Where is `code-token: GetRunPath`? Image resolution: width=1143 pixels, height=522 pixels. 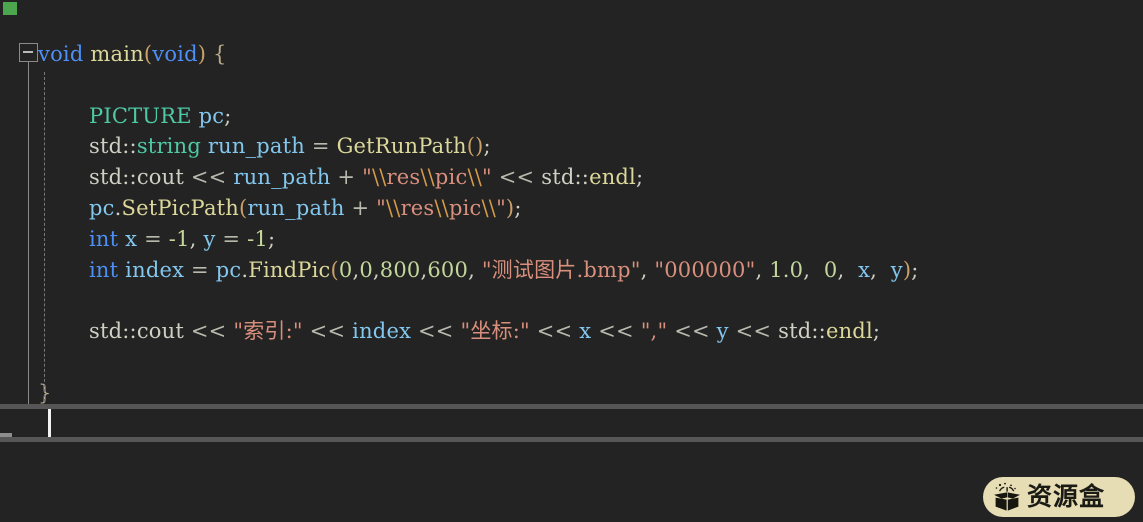 code-token: GetRunPath is located at coordinates (401, 146).